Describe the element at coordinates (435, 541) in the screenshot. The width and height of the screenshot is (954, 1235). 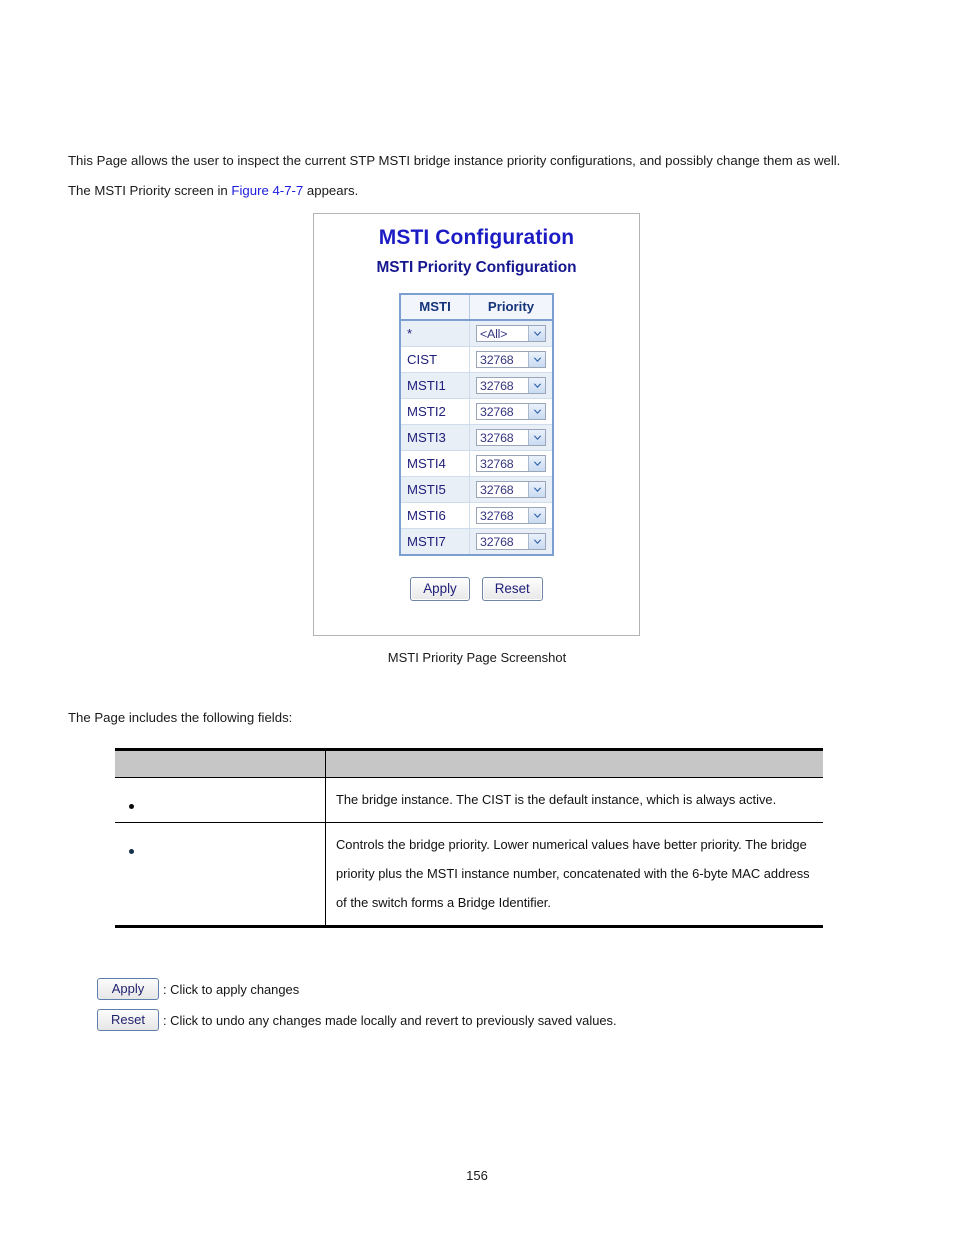
I see `cell-msti: MSTI7` at that location.